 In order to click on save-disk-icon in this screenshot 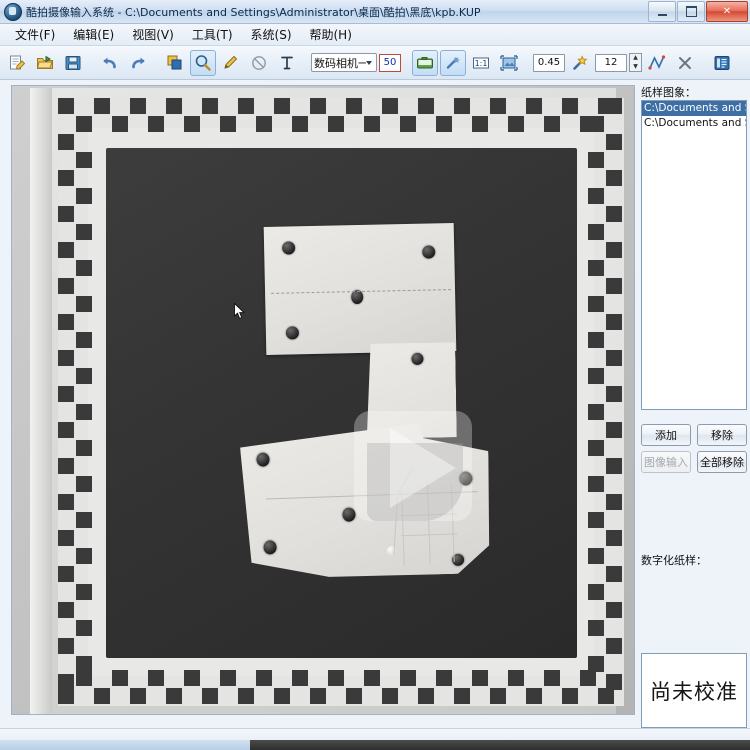, I will do `click(73, 63)`.